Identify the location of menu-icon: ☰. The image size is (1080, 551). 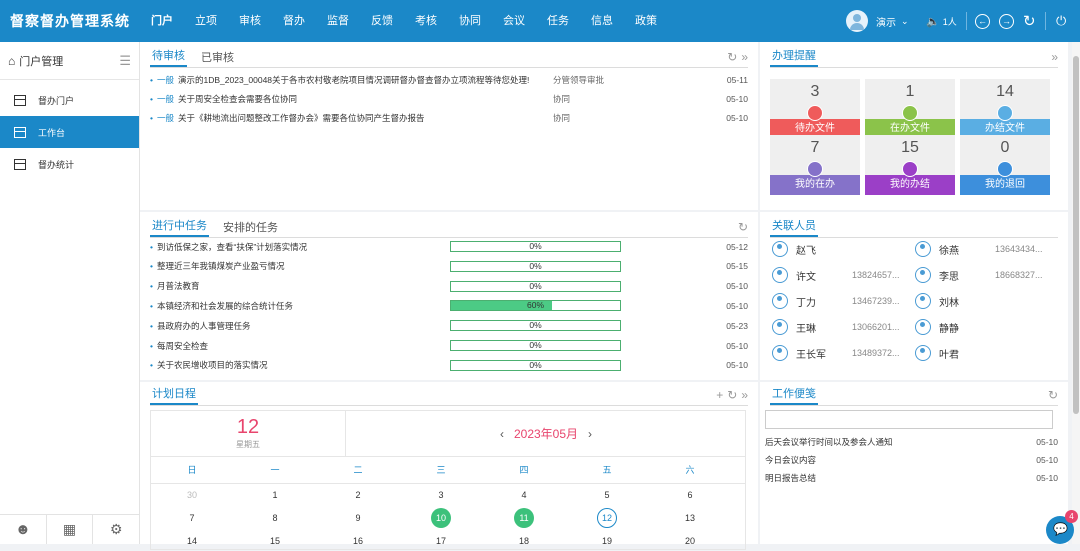
(125, 61).